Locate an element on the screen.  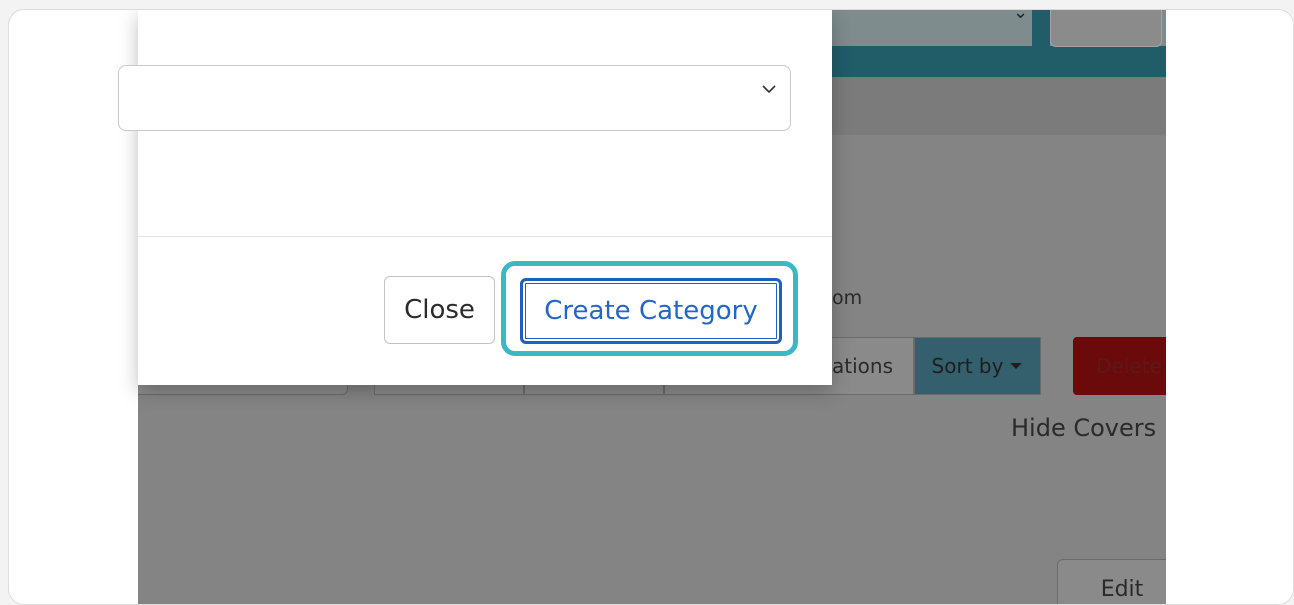
modal-footer-divider is located at coordinates (485, 236).